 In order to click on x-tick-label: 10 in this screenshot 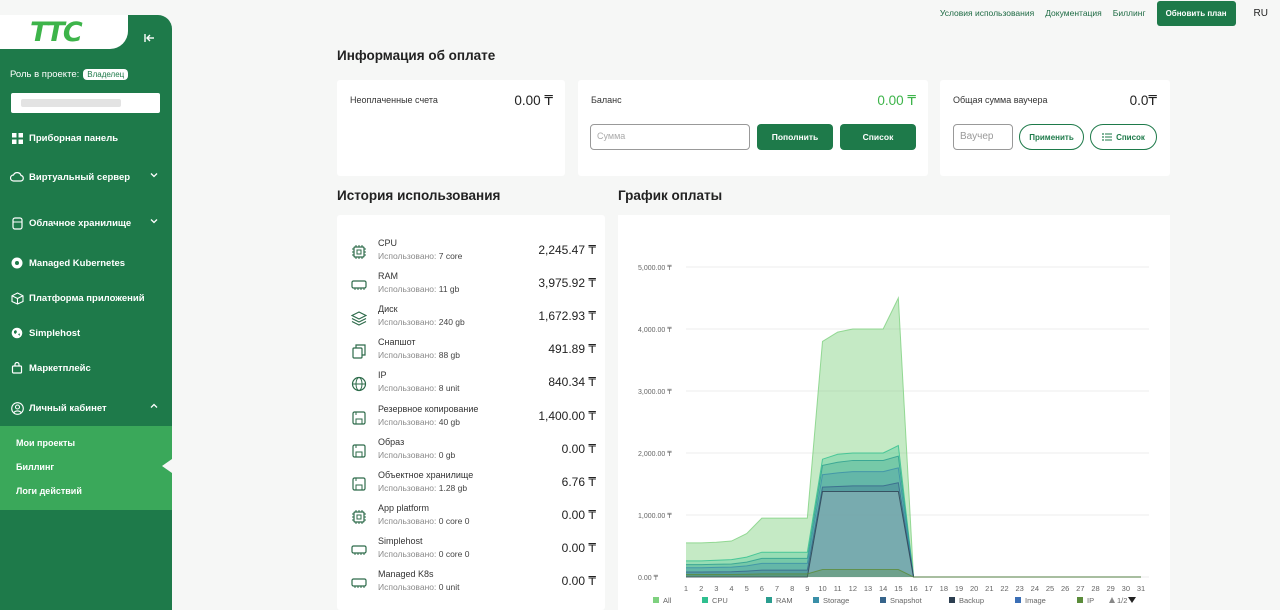, I will do `click(822, 588)`.